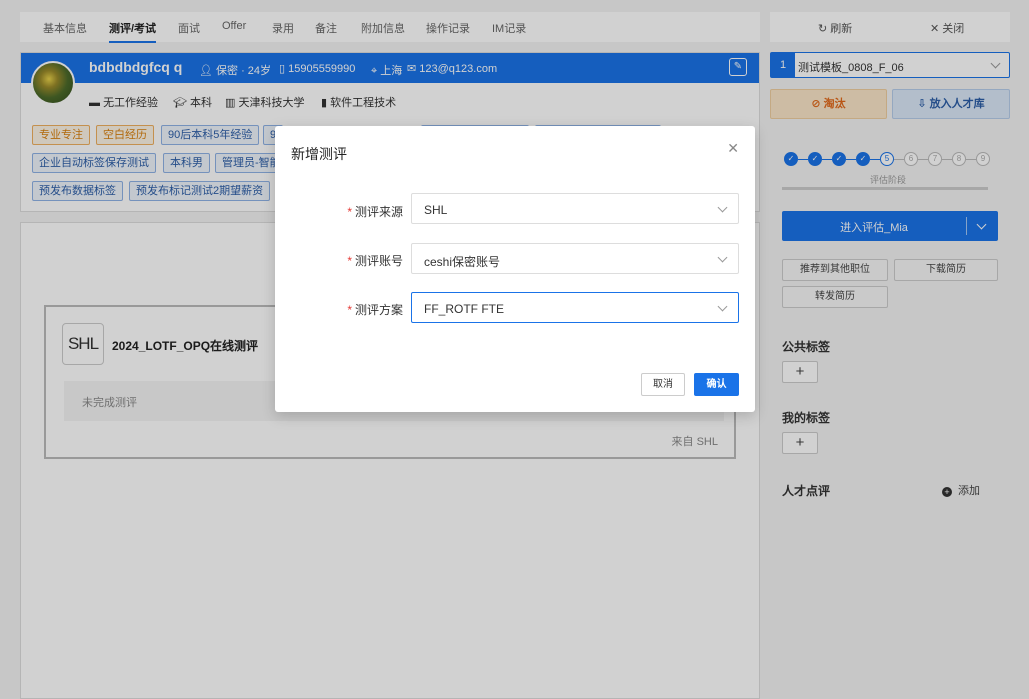 This screenshot has height=699, width=1029. I want to click on assessment-account-value: ceshi保密账号, so click(462, 262).